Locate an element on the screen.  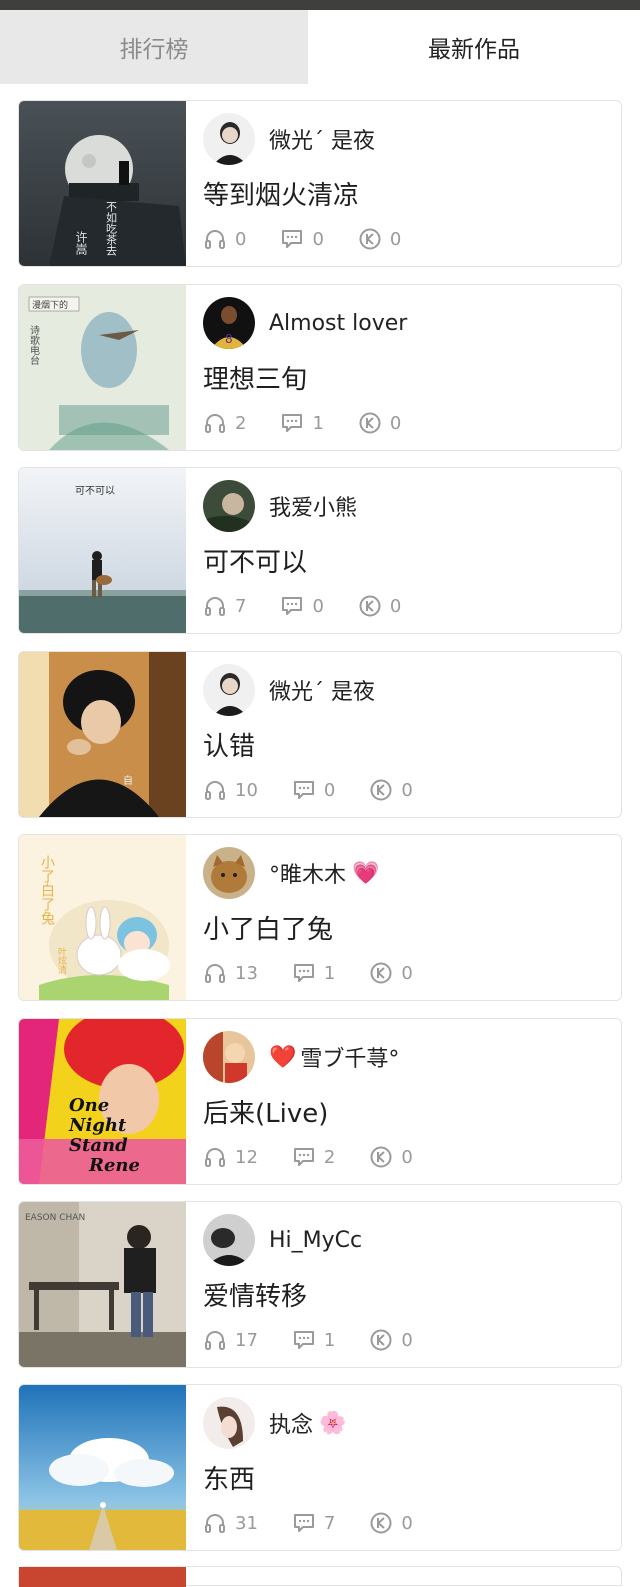
work-title: 可不可以 is located at coordinates (255, 563).